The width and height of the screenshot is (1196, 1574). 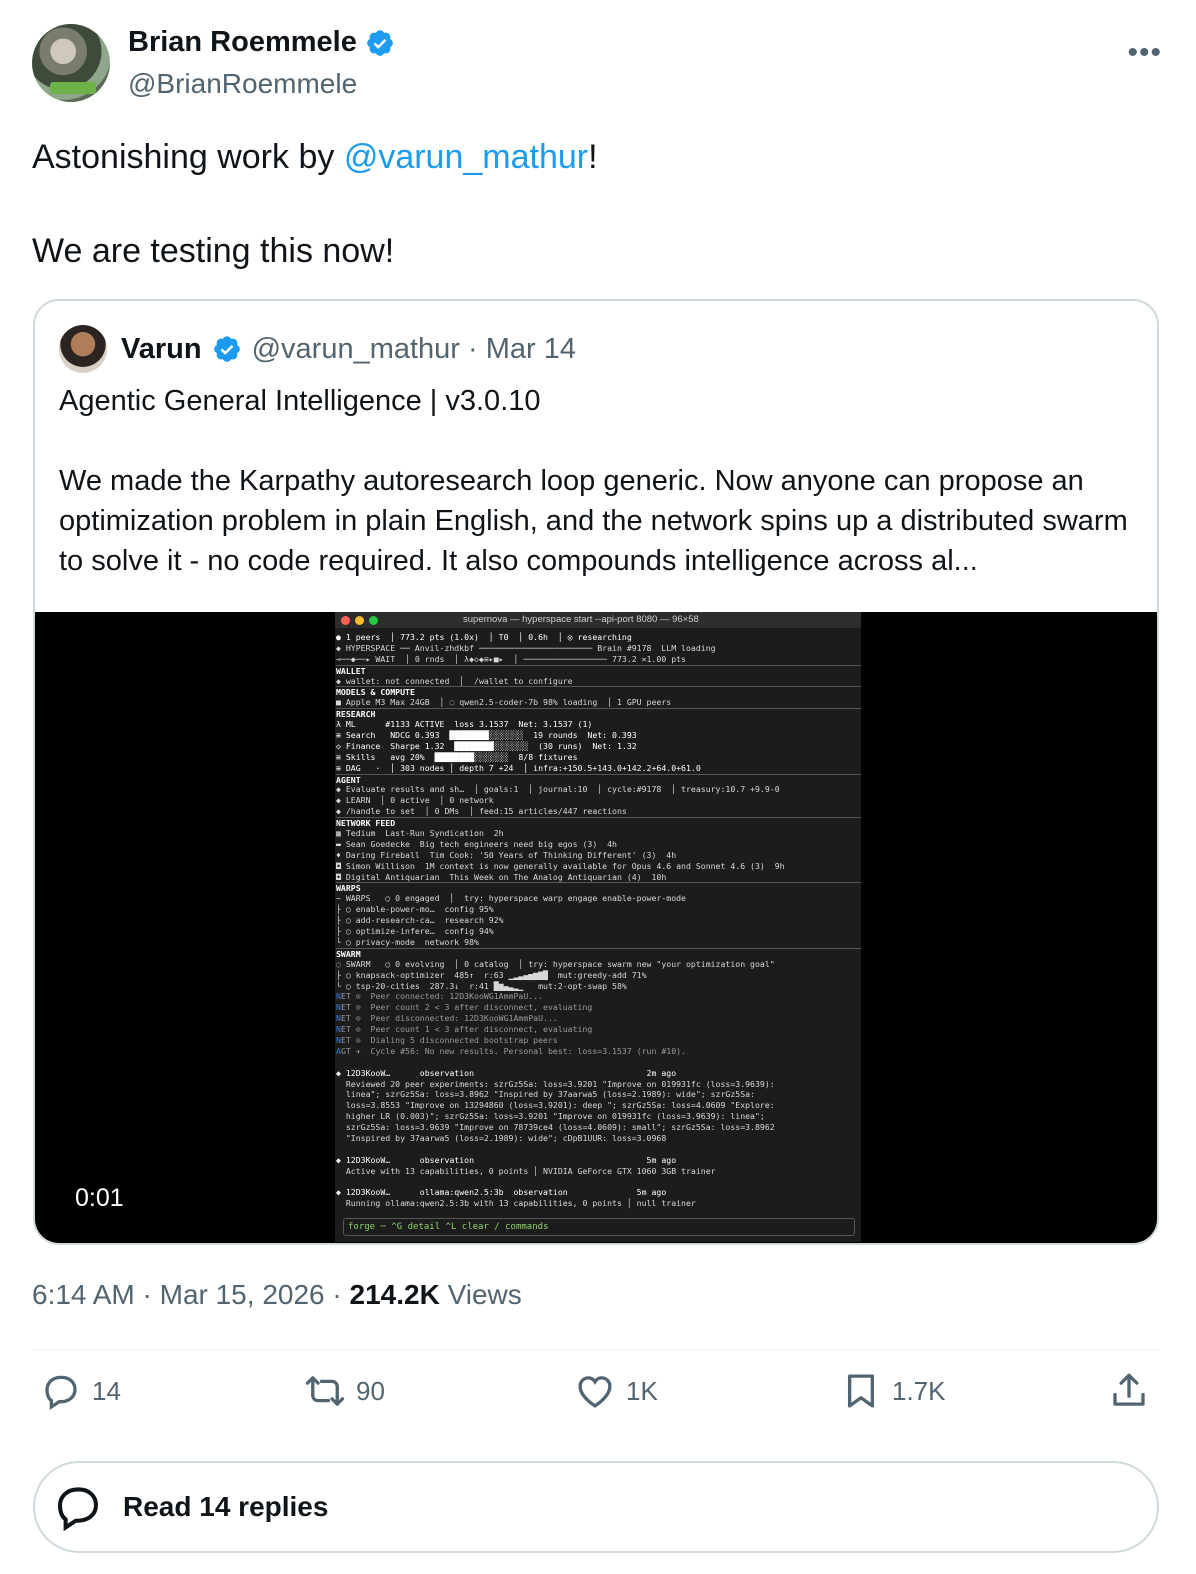 I want to click on tweet-header: Brian Roemmele @BrianRoemmele •••, so click(x=597, y=64).